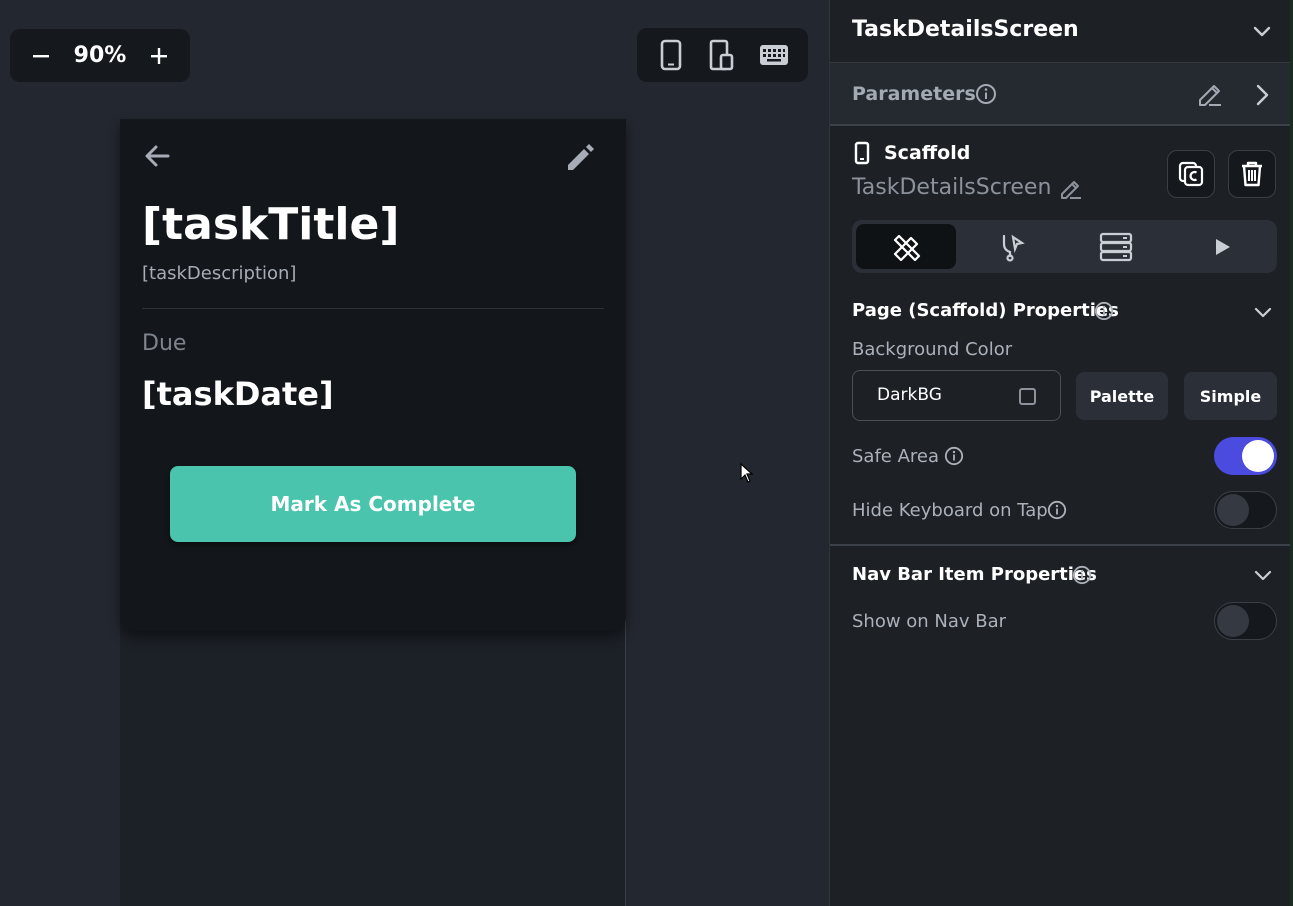 This screenshot has height=906, width=1293. Describe the element at coordinates (271, 224) in the screenshot. I see `task-title: [taskTitle]` at that location.